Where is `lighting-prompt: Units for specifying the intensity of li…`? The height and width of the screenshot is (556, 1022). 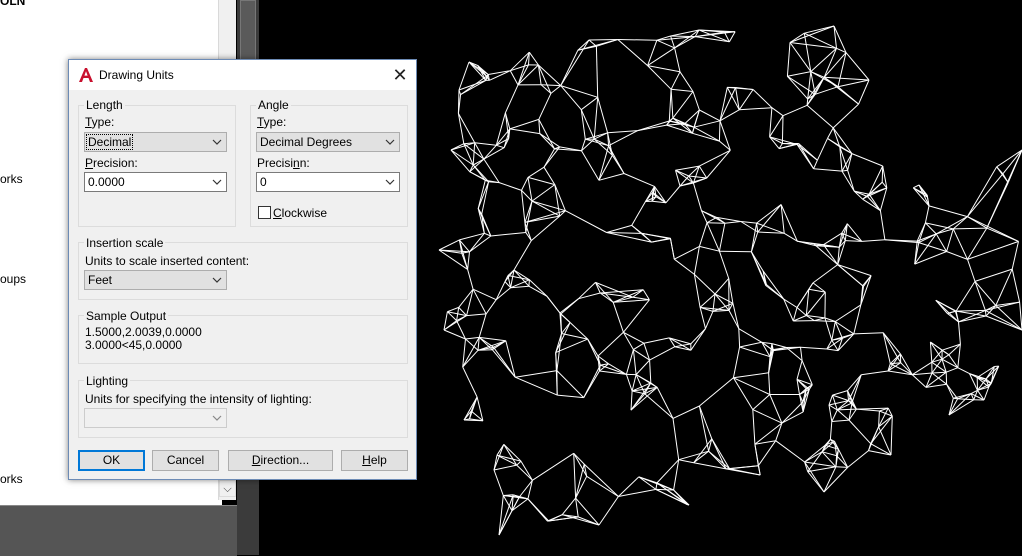 lighting-prompt: Units for specifying the intensity of li… is located at coordinates (198, 399).